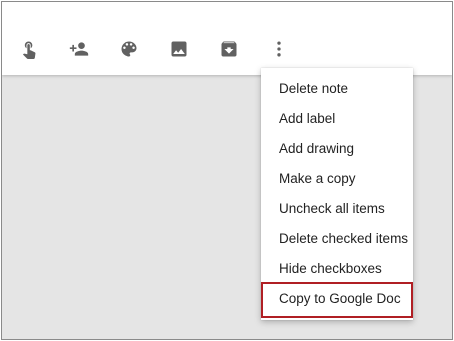 The width and height of the screenshot is (454, 341). I want to click on archive-icon, so click(229, 49).